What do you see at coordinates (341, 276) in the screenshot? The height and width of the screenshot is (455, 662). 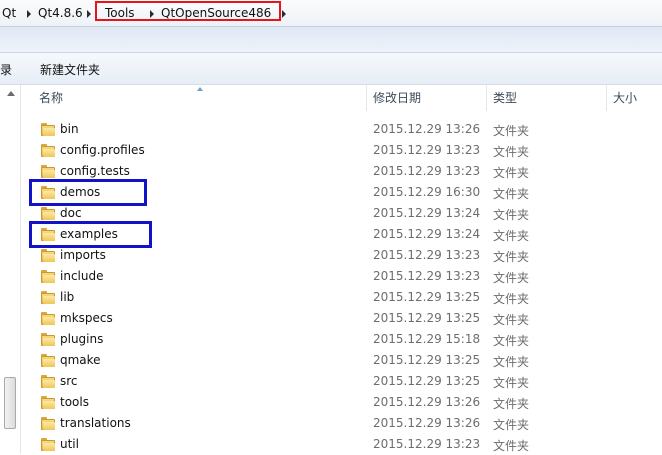 I see `file-row-include: include 2015.12.29 13:23 文件夹` at bounding box center [341, 276].